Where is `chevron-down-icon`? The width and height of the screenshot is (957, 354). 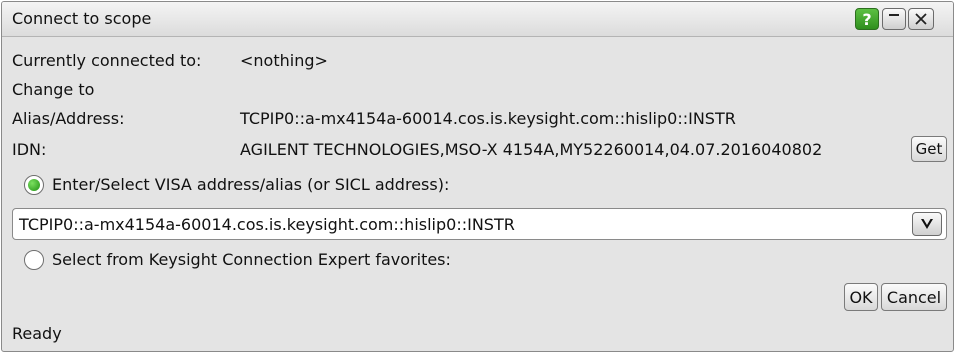
chevron-down-icon is located at coordinates (927, 224).